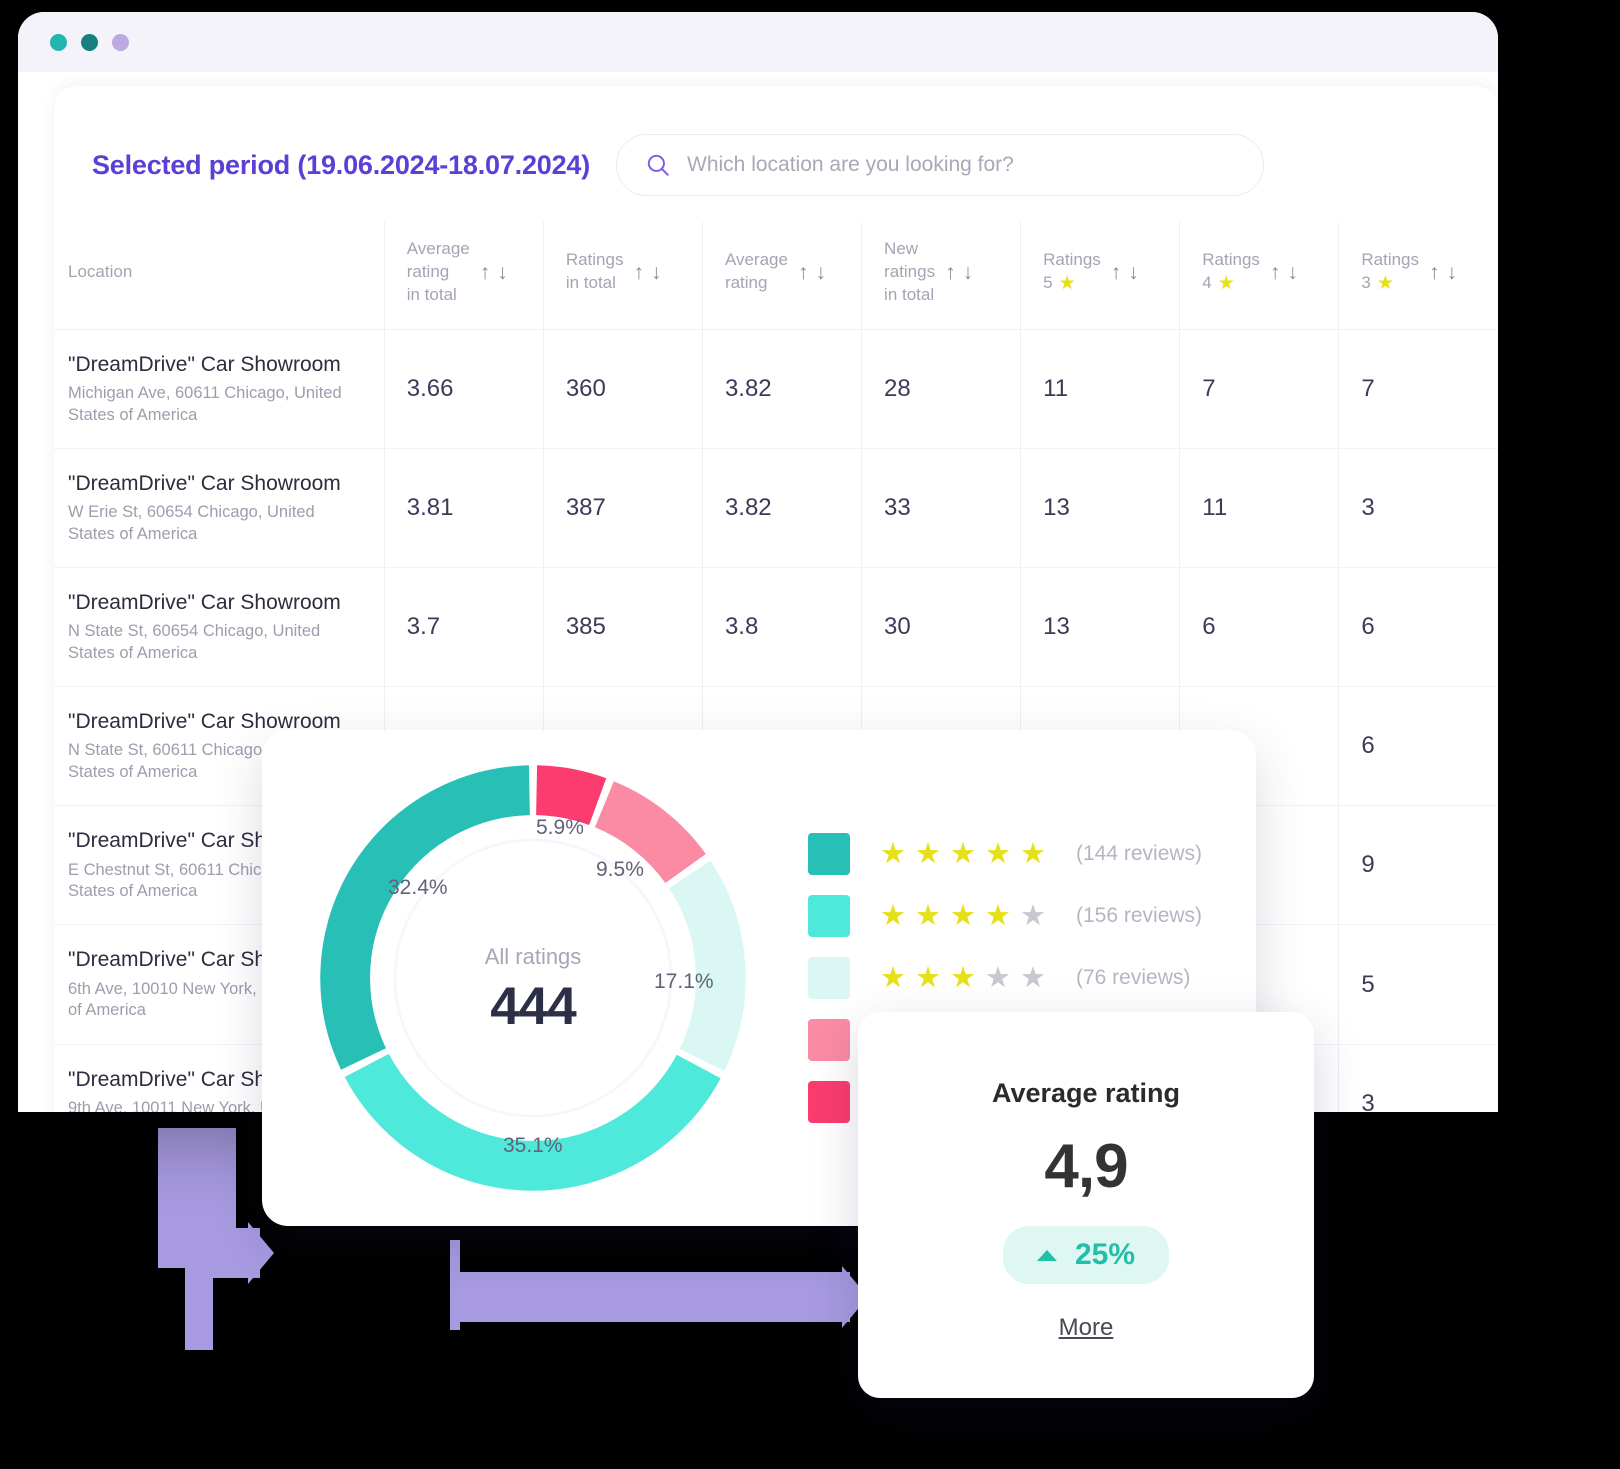 The width and height of the screenshot is (1620, 1469). I want to click on column-label-location: Location, so click(100, 271).